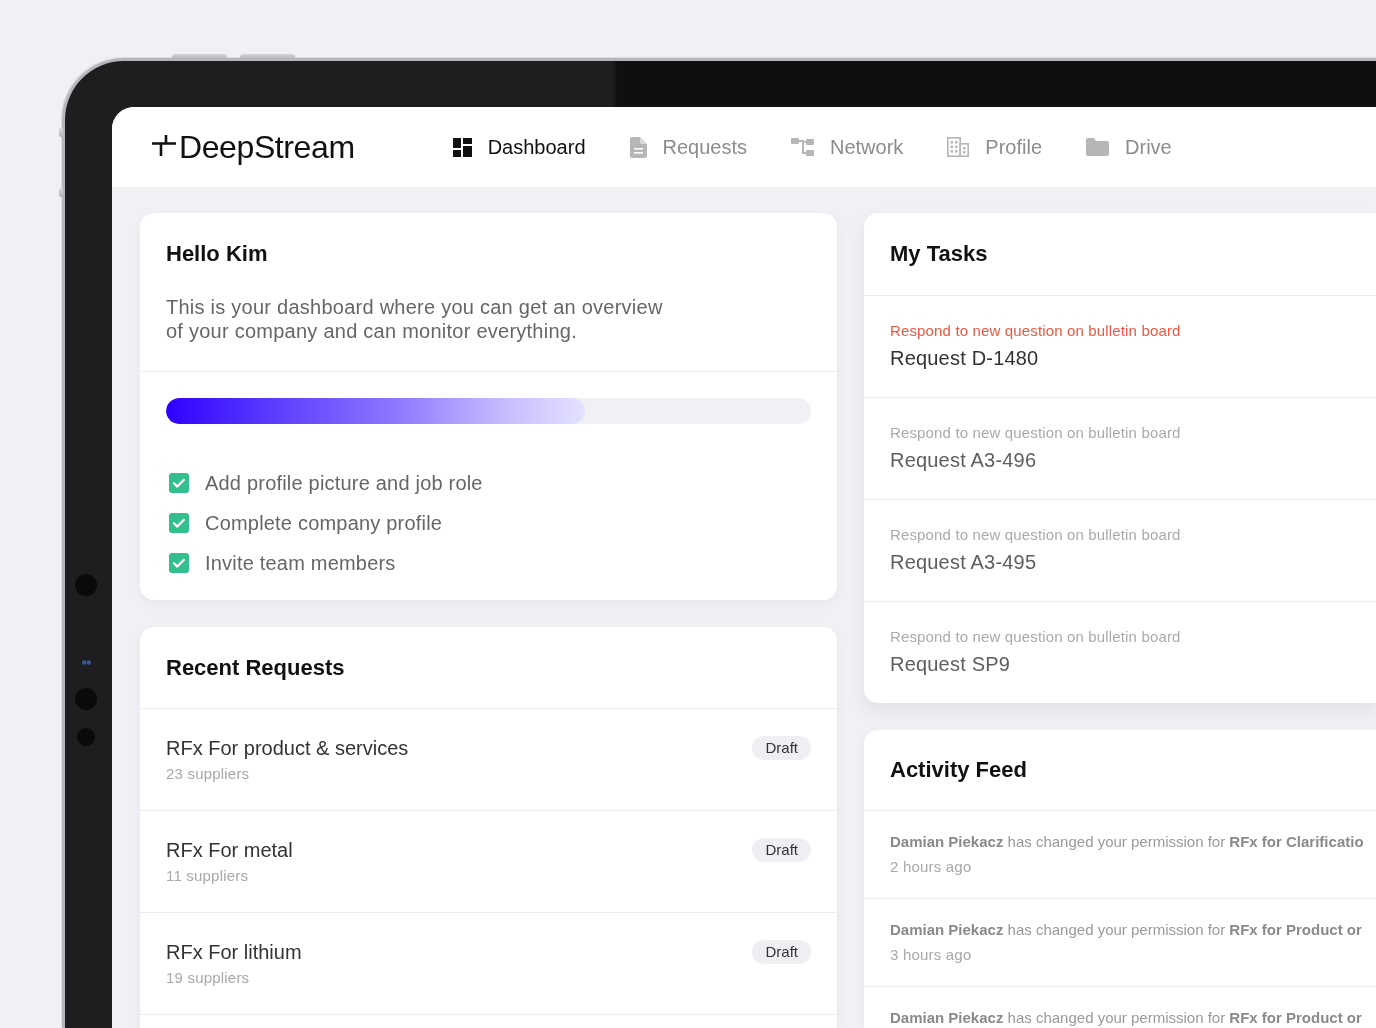 The image size is (1376, 1028). What do you see at coordinates (86, 662) in the screenshot?
I see `camera-icon` at bounding box center [86, 662].